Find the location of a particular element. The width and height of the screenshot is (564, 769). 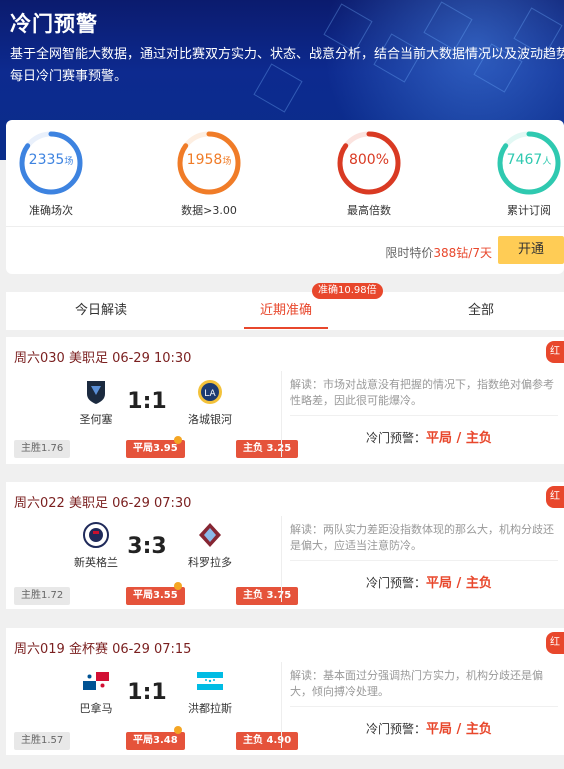

away-team: LA 洛城银河 is located at coordinates (210, 403).